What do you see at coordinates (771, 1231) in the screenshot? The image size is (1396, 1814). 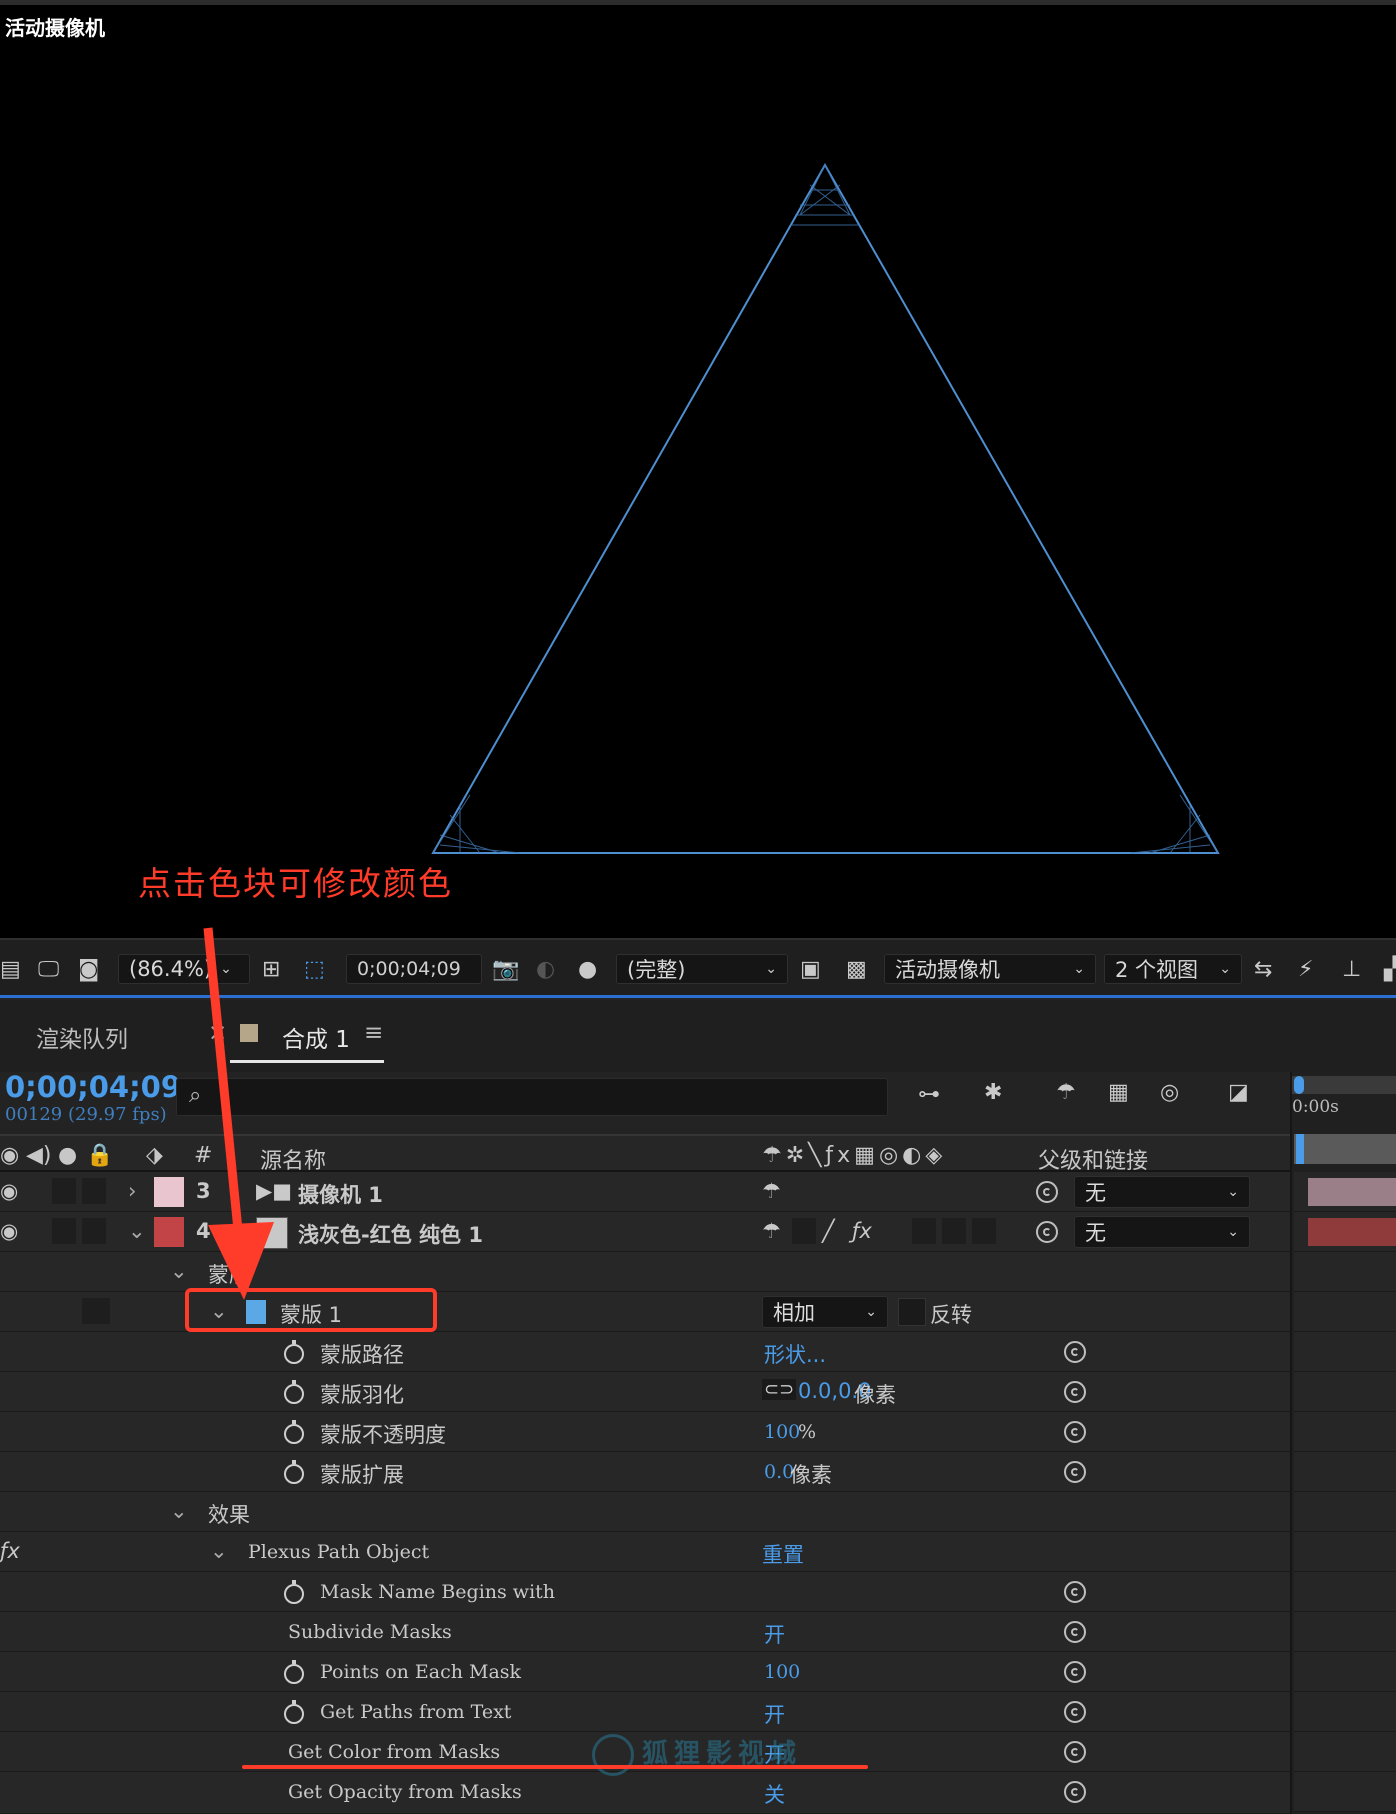 I see `shy-switch-icon: ☂` at bounding box center [771, 1231].